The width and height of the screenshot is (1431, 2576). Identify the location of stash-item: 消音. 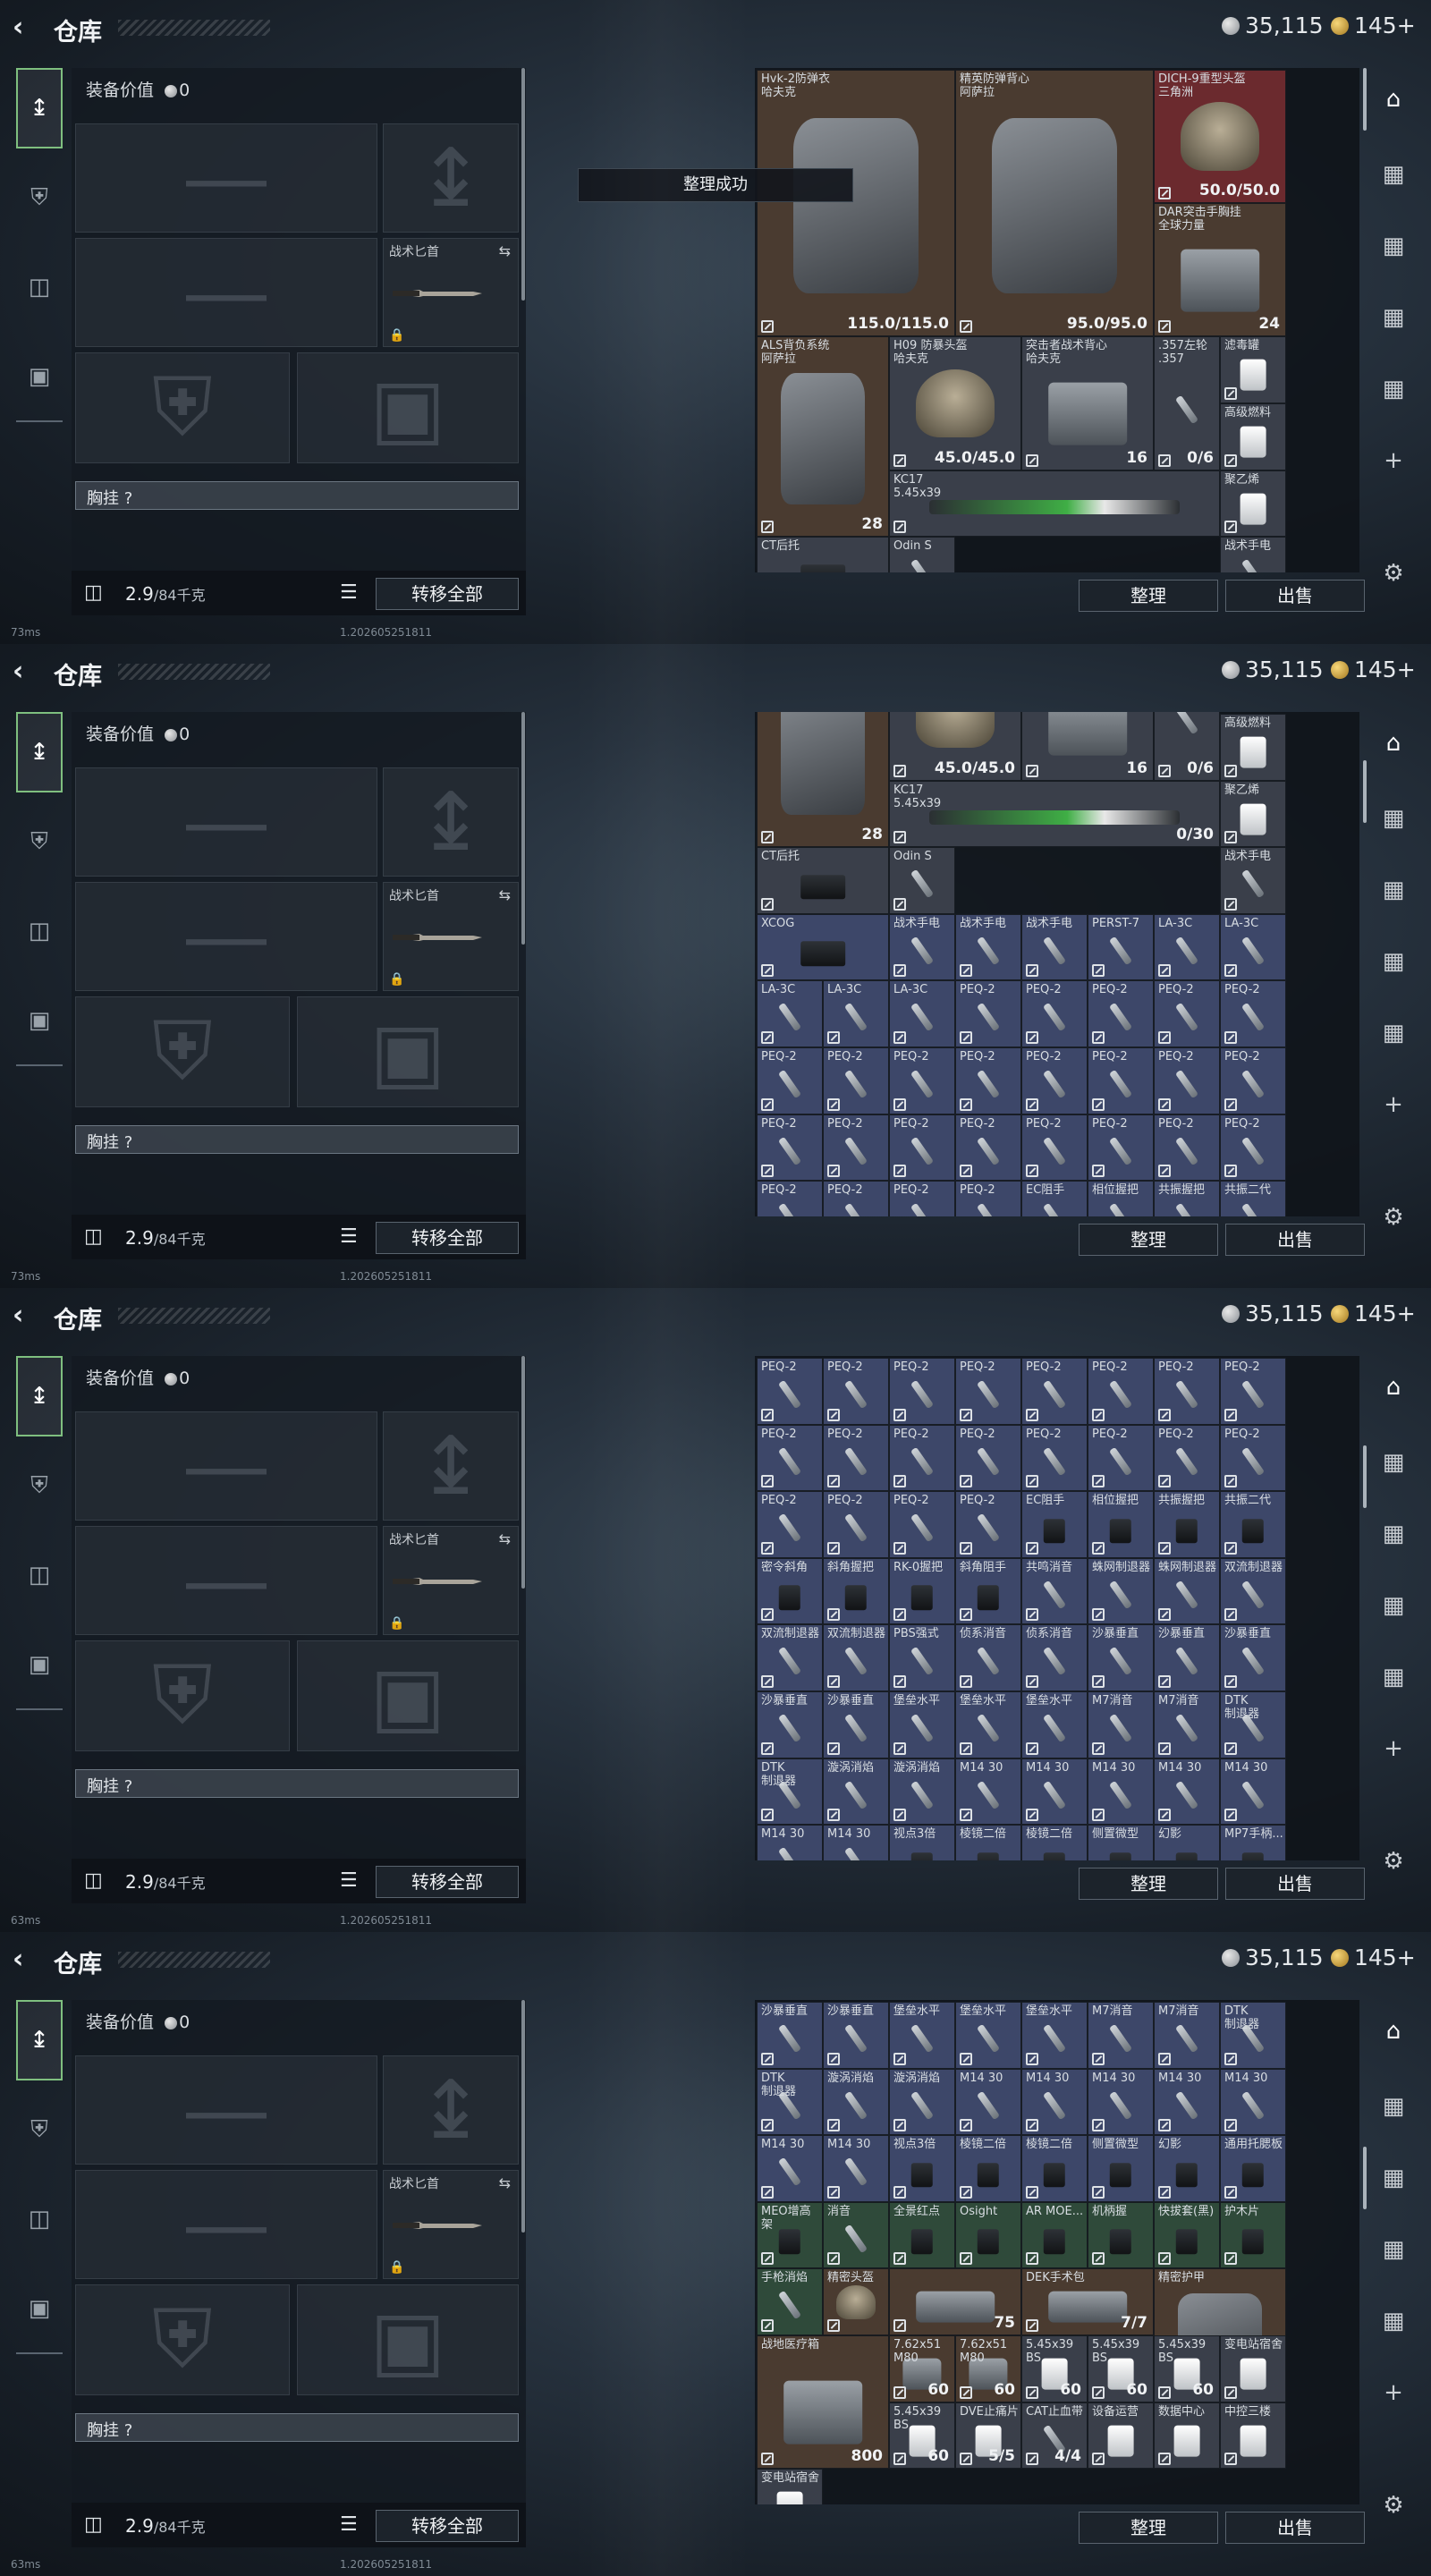
(856, 2235).